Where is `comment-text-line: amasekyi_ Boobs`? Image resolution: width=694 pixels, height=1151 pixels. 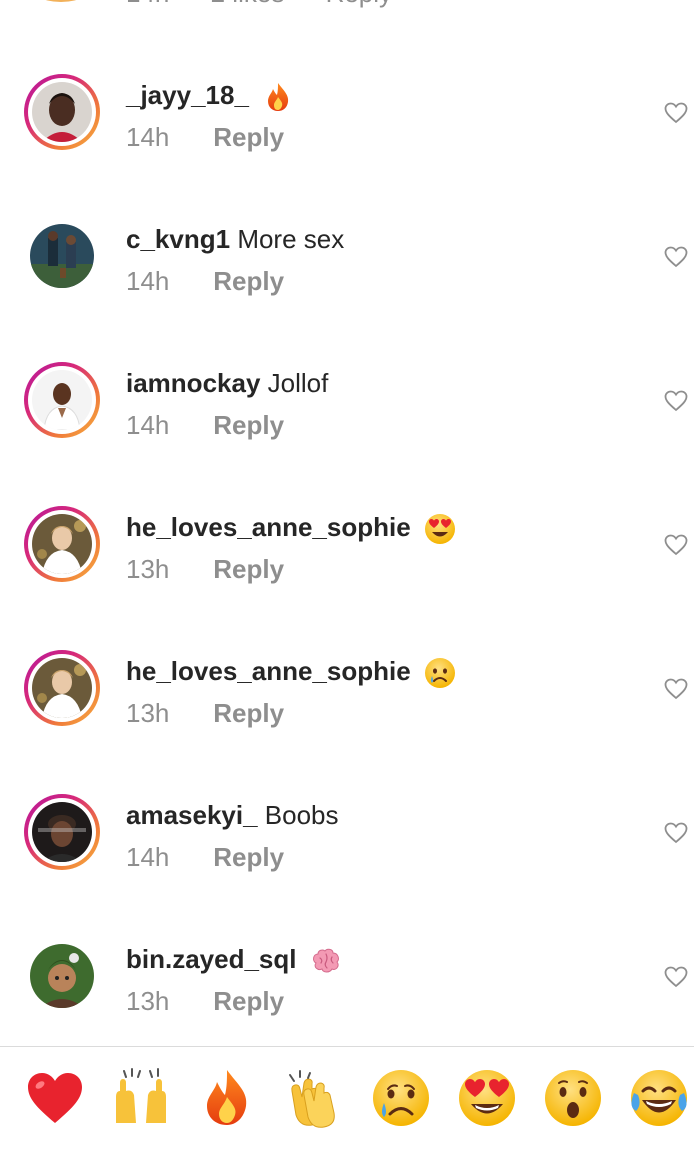 comment-text-line: amasekyi_ Boobs is located at coordinates (232, 815).